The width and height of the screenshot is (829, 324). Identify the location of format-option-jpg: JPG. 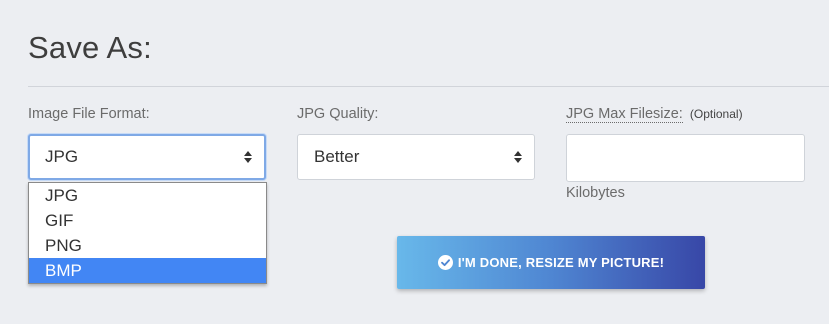
(147, 195).